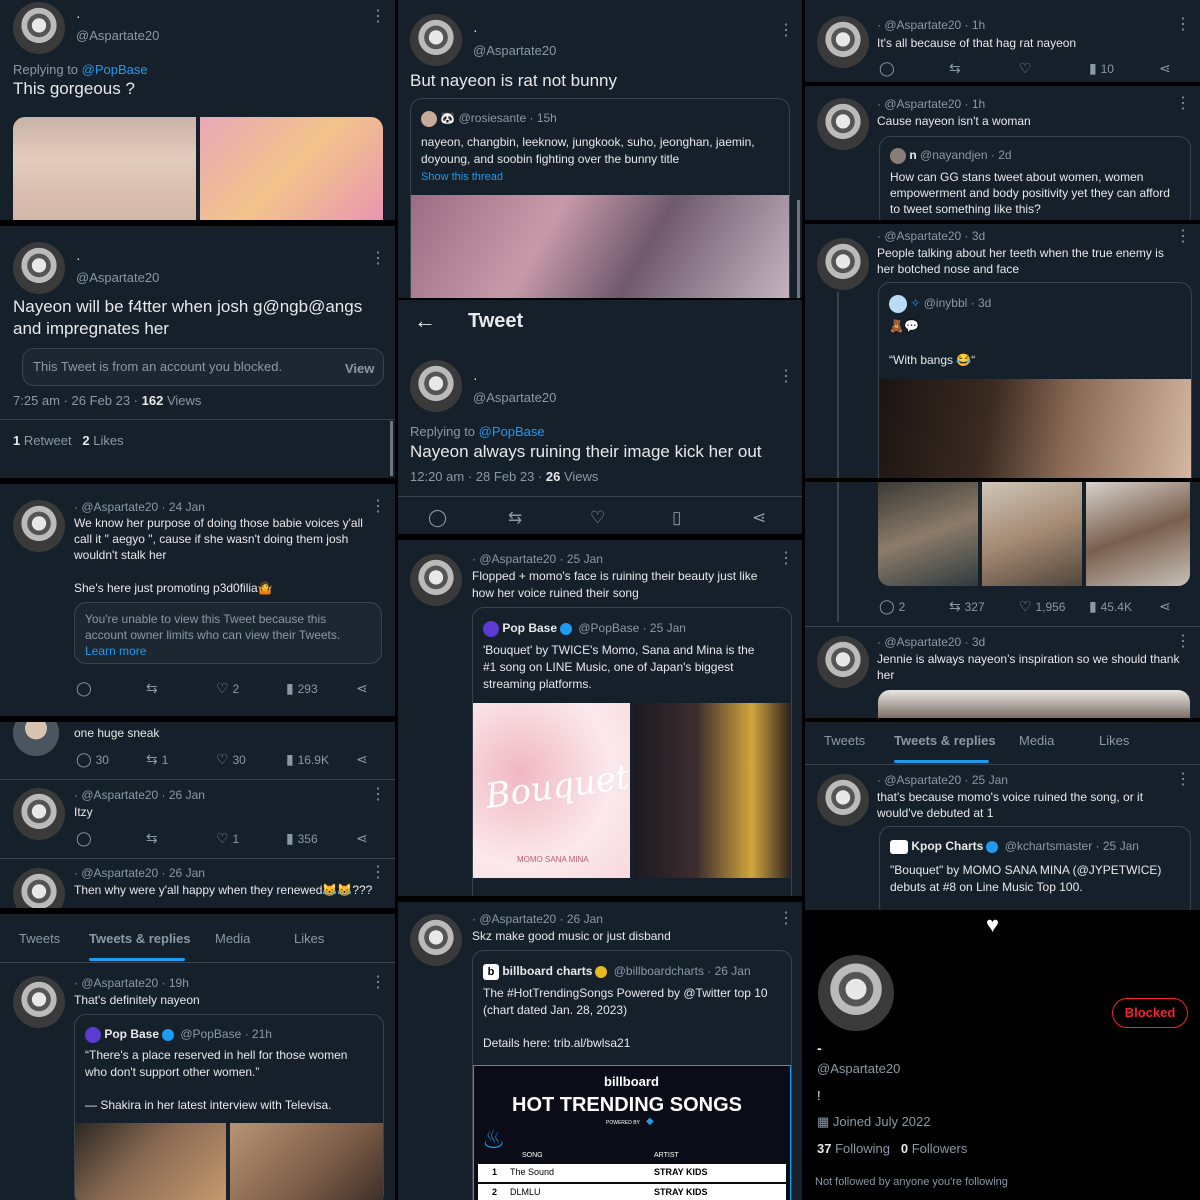 The width and height of the screenshot is (1200, 1200). I want to click on views-icon: ▮ 16.9K, so click(307, 759).